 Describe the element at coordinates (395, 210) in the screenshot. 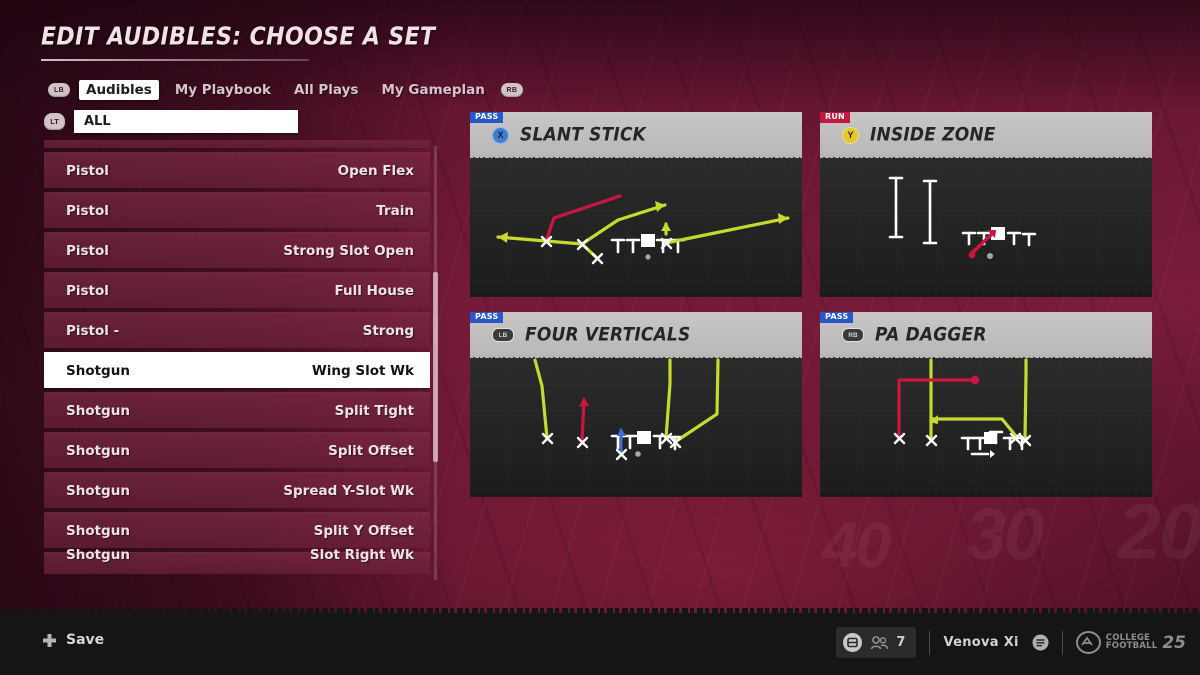

I see `formation-name: Train` at that location.